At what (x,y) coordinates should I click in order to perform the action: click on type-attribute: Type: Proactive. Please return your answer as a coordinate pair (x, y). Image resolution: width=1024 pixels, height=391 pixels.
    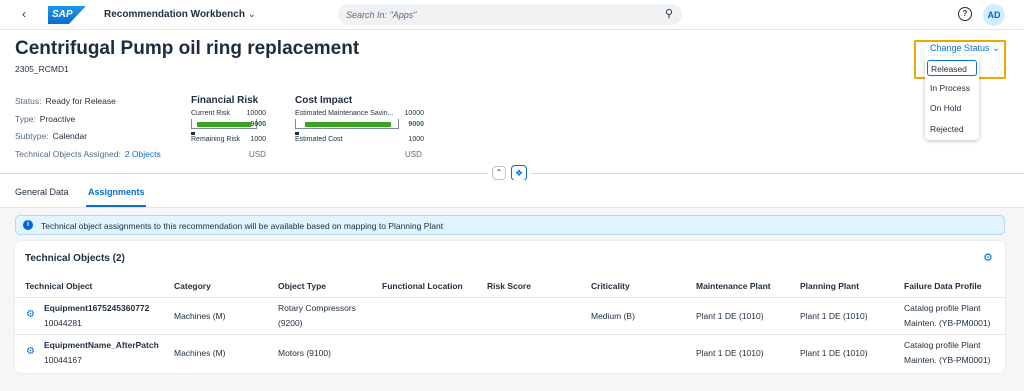
    Looking at the image, I should click on (45, 119).